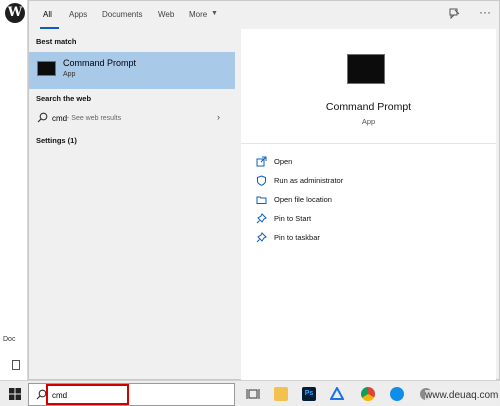  Describe the element at coordinates (218, 117) in the screenshot. I see `chevron-right-icon: ›` at that location.